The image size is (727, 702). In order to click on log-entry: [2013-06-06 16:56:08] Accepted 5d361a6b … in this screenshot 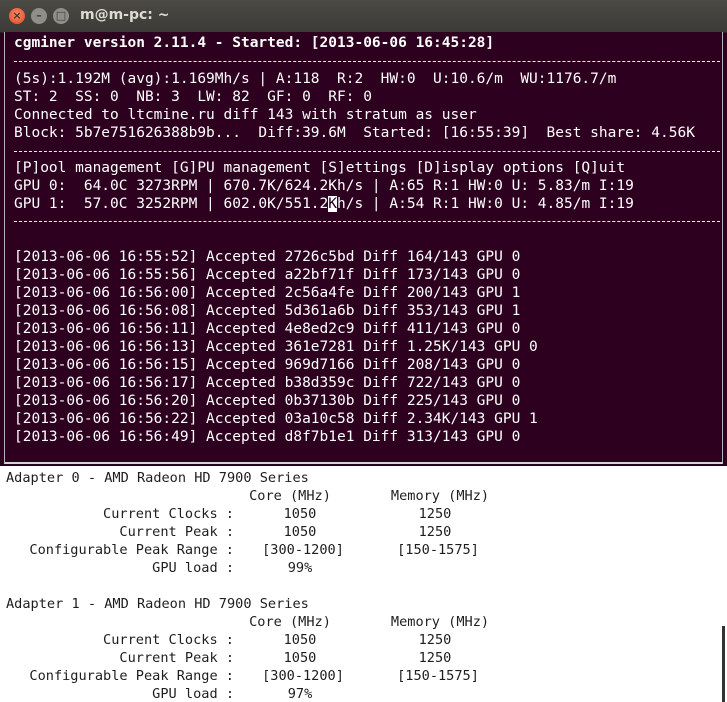, I will do `click(267, 311)`.